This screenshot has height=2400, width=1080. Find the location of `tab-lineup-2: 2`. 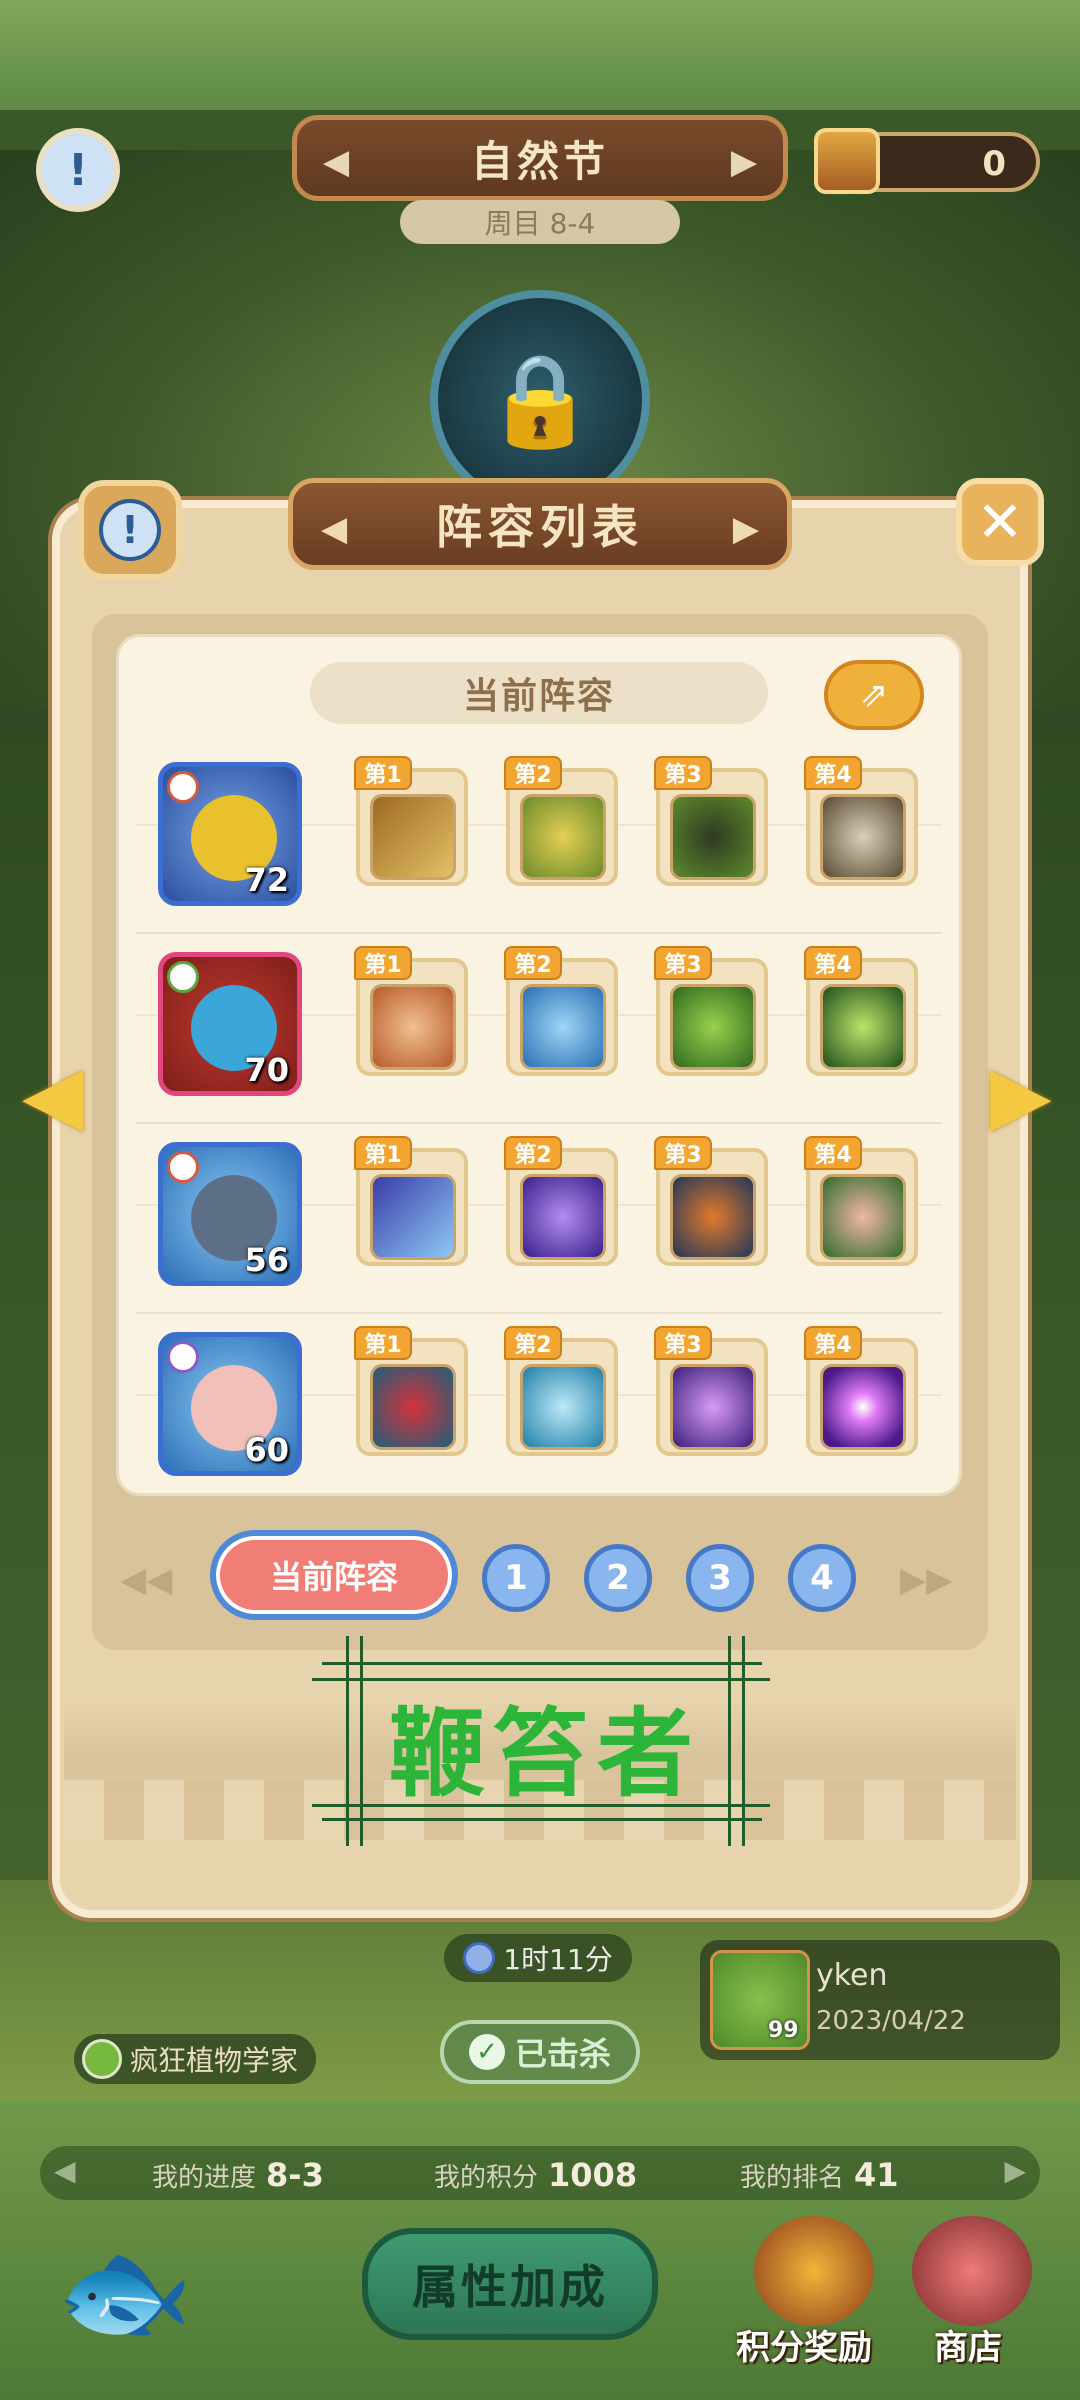

tab-lineup-2: 2 is located at coordinates (618, 1578).